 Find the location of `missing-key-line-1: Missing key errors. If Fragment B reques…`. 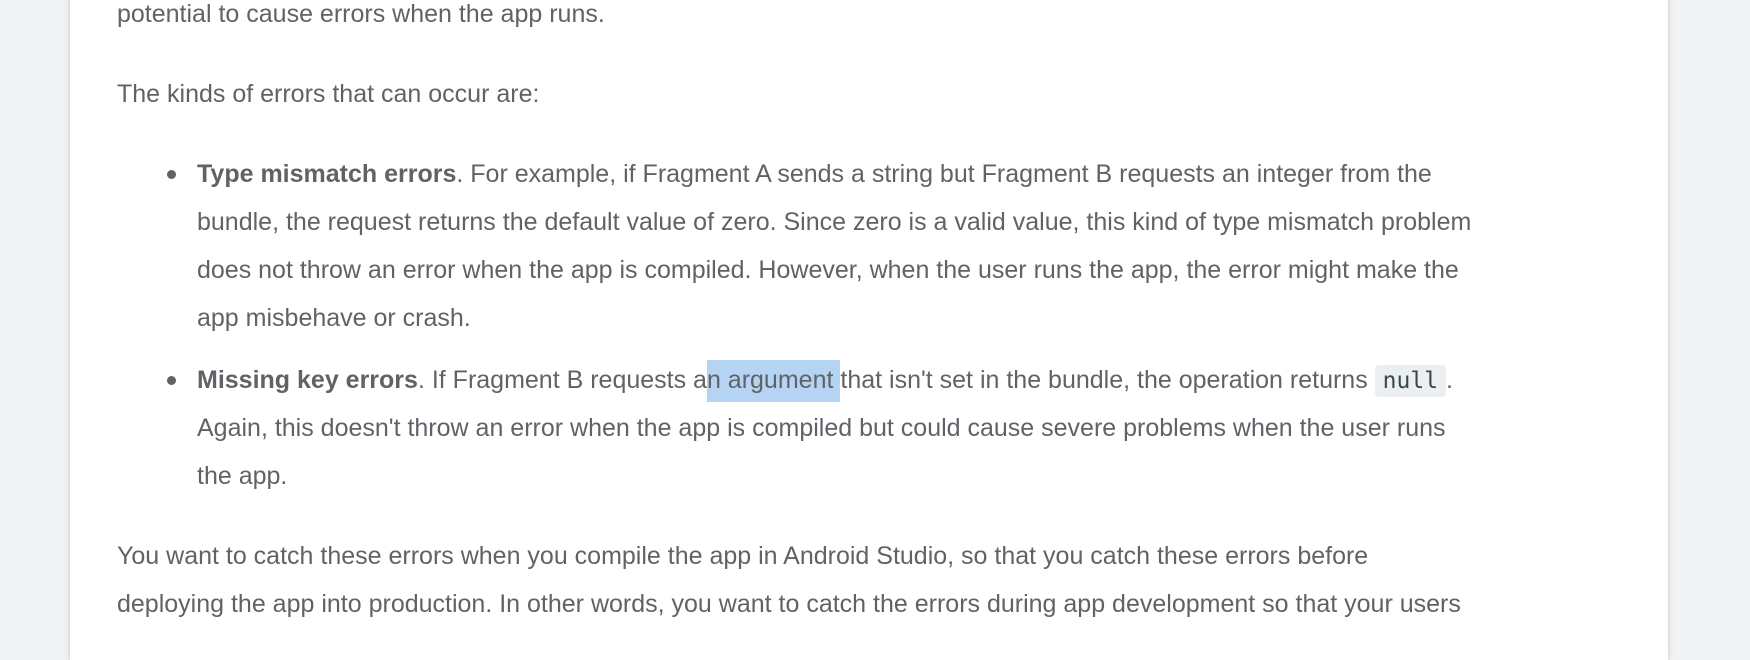

missing-key-line-1: Missing key errors. If Fragment B reques… is located at coordinates (917, 380).